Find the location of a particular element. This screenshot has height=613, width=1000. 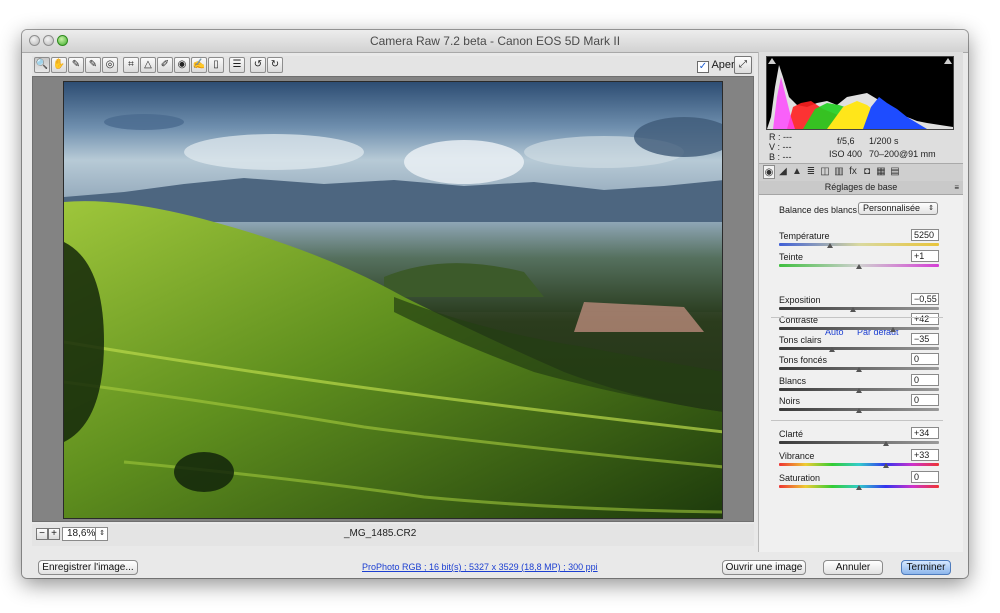

shadow-clipping-warning-button is located at coordinates (772, 61).